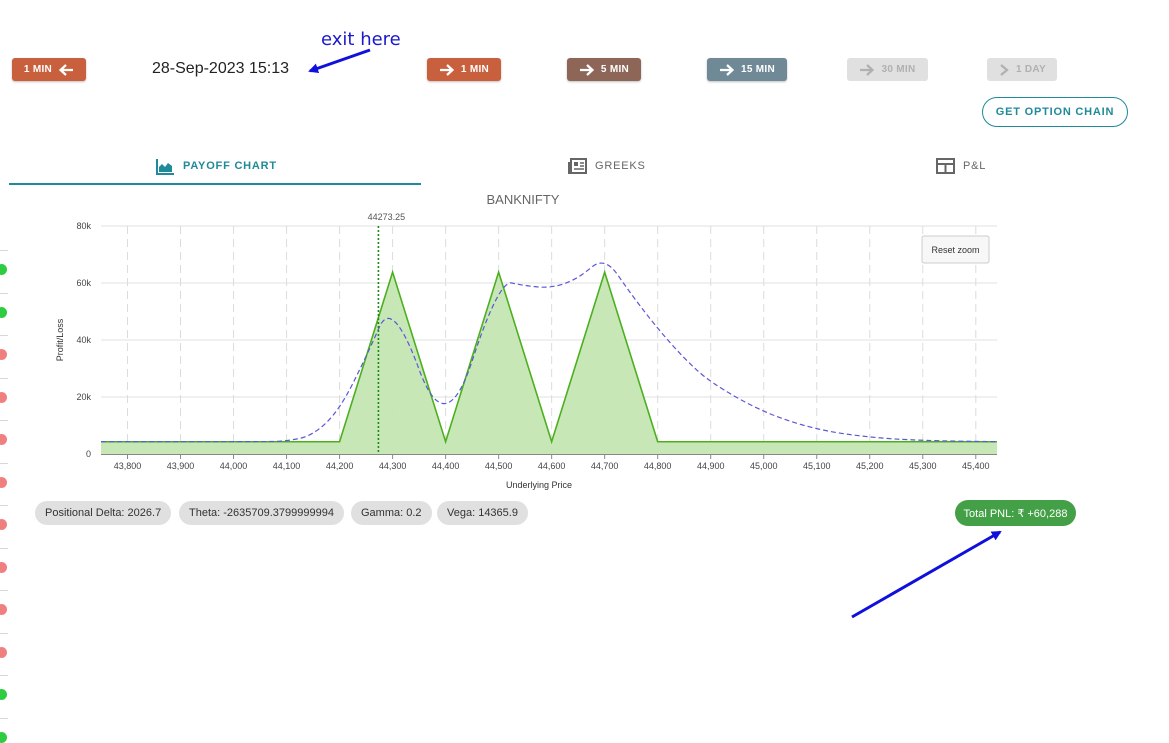 The width and height of the screenshot is (1169, 743). What do you see at coordinates (552, 466) in the screenshot?
I see `x-tick-label: 44,600` at bounding box center [552, 466].